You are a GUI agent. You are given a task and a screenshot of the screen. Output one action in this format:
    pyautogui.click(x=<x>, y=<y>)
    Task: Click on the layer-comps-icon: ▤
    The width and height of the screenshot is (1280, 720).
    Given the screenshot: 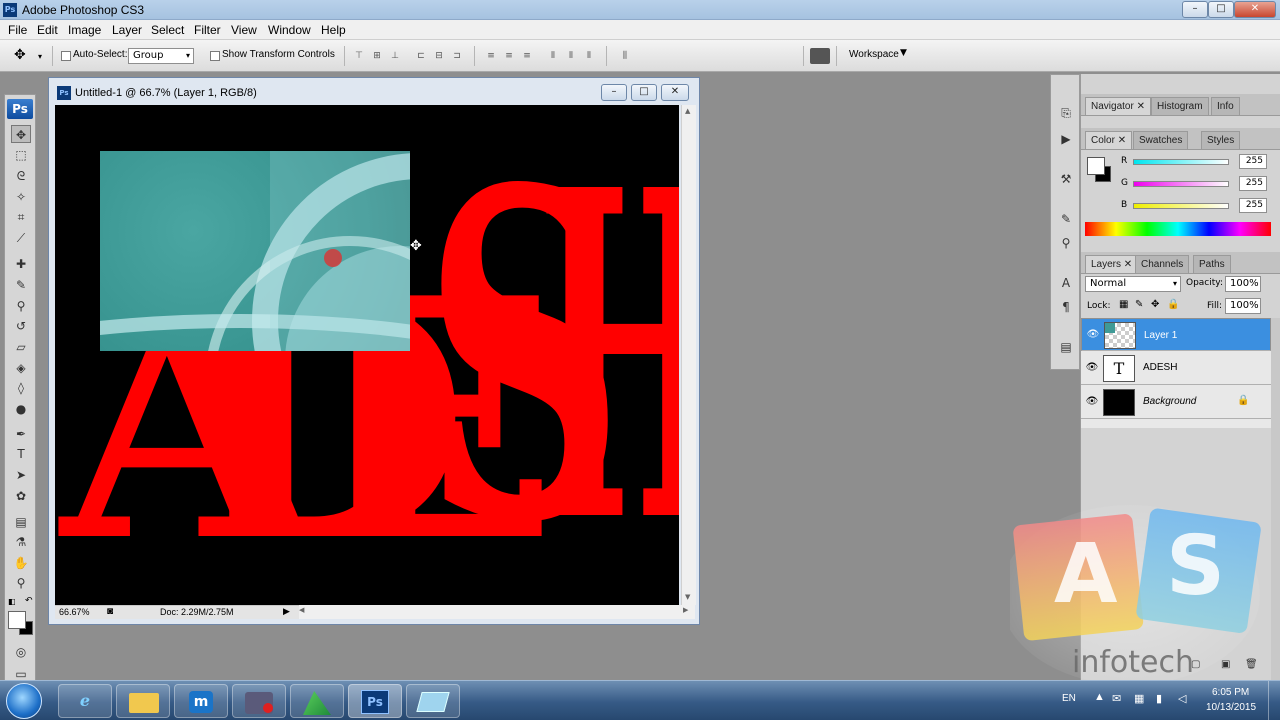 What is the action you would take?
    pyautogui.click(x=1066, y=347)
    